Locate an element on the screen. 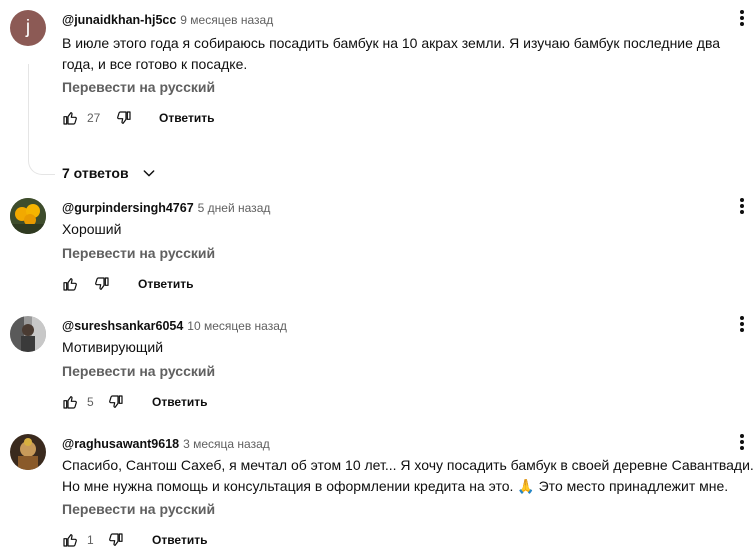  comment-text-line: Хороший is located at coordinates (92, 229).